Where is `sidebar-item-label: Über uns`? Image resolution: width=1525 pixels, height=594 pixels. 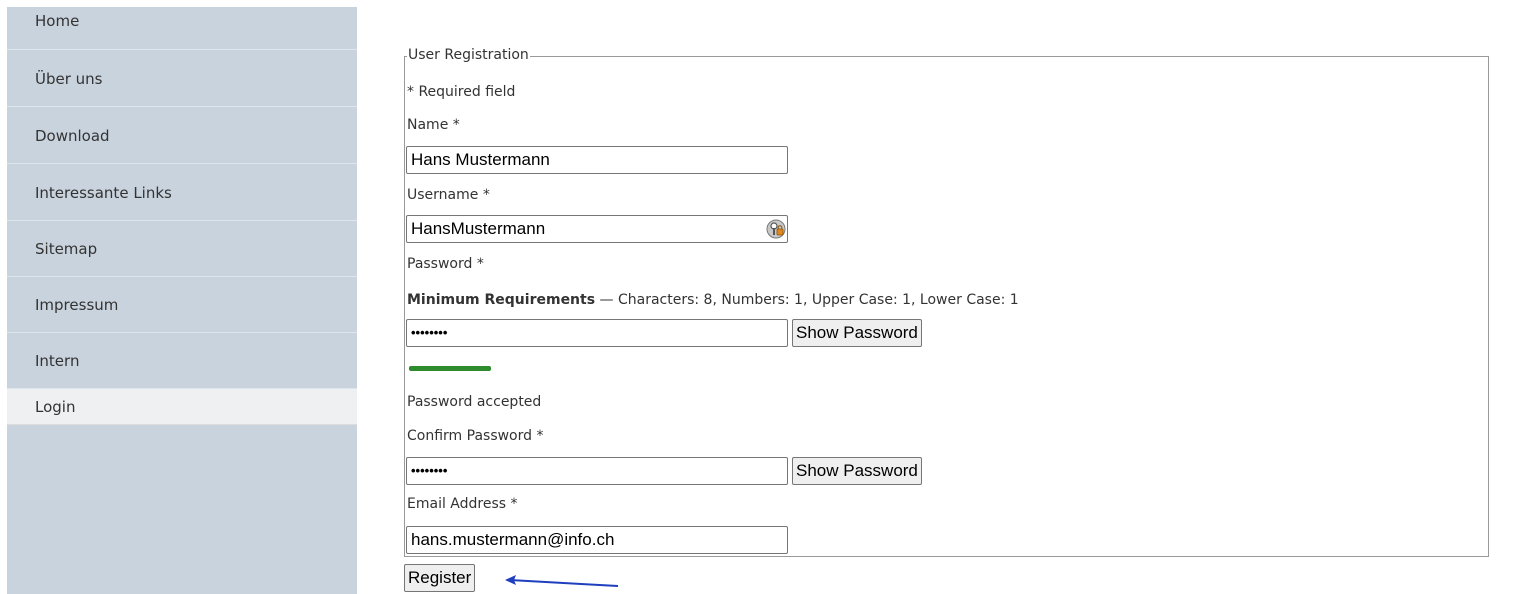
sidebar-item-label: Über uns is located at coordinates (69, 79).